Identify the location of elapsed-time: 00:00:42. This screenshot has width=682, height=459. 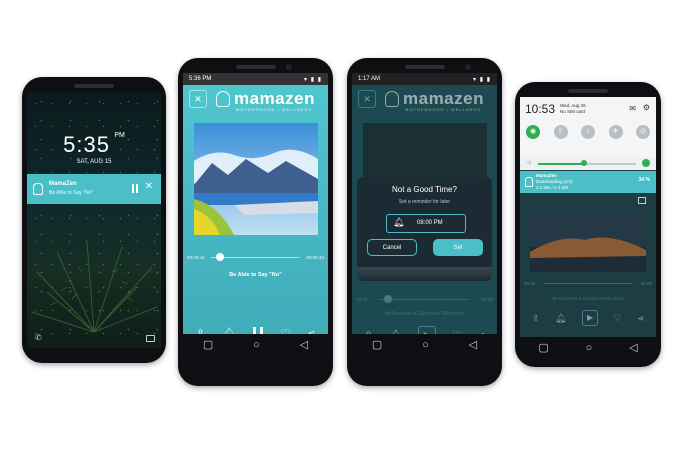
(196, 257).